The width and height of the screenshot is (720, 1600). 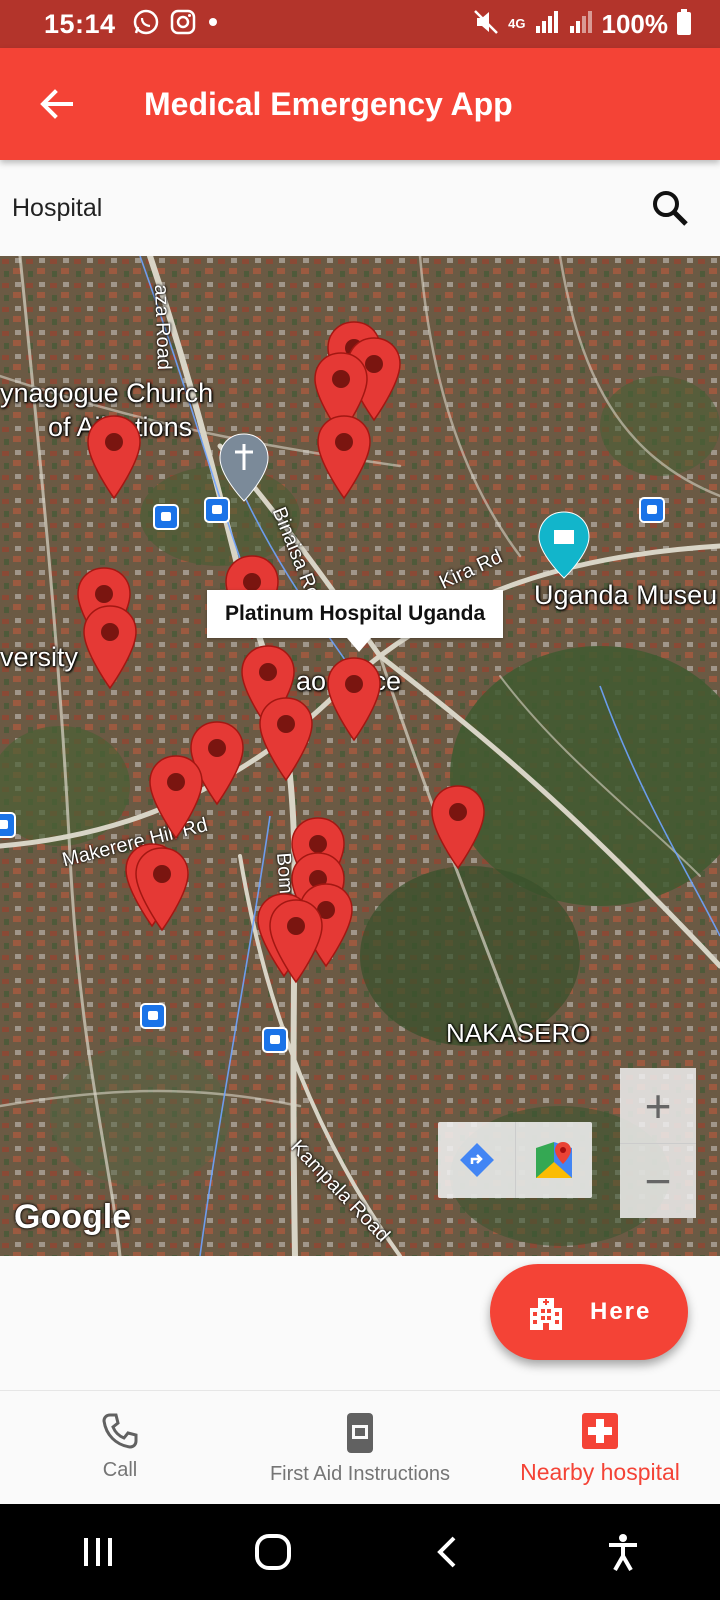 I want to click on search-bar, so click(x=360, y=208).